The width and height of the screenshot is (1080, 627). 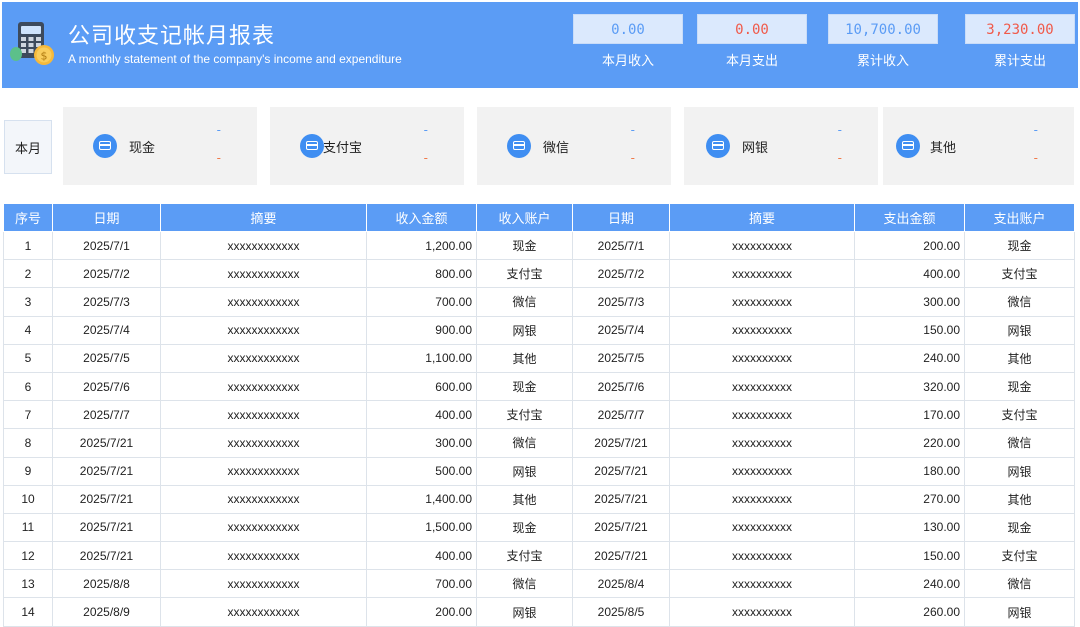 I want to click on cell-income-date: 2025/7/4, so click(x=106, y=330).